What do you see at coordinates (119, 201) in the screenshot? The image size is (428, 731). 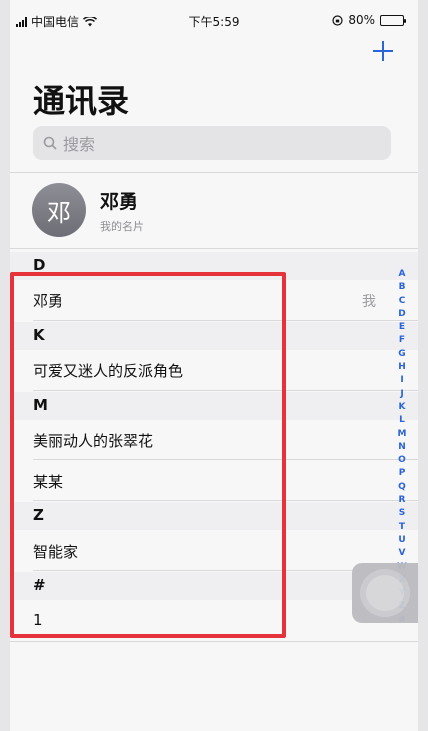 I see `my-card-name: 邓勇` at bounding box center [119, 201].